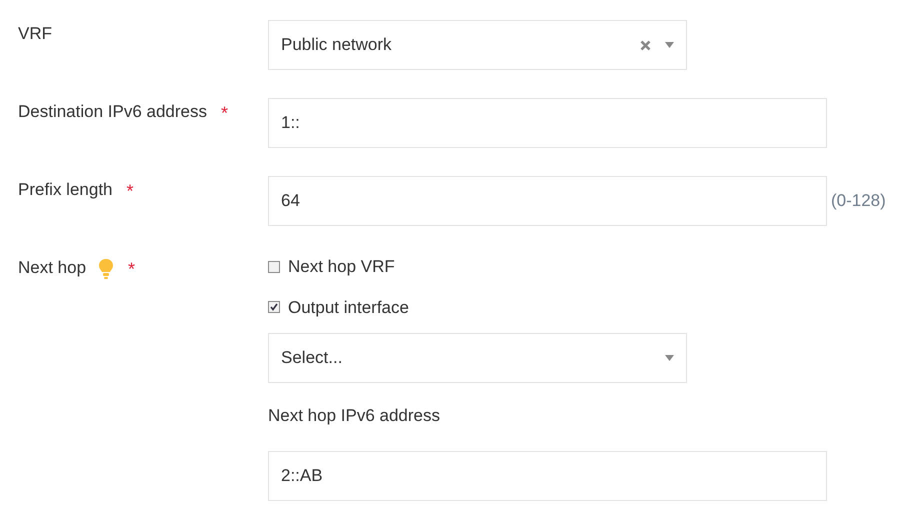  Describe the element at coordinates (341, 267) in the screenshot. I see `checkbox-label: Next hop VRF` at that location.